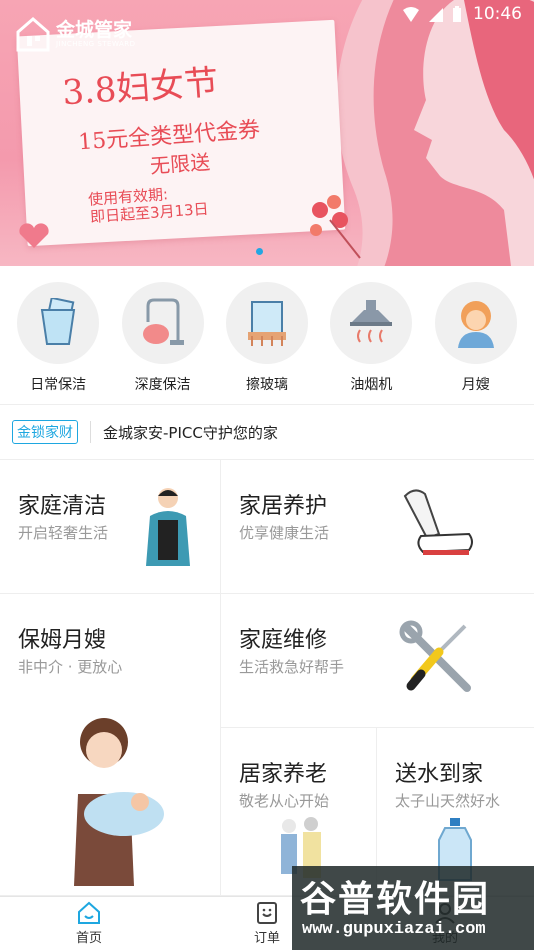 The width and height of the screenshot is (534, 950). Describe the element at coordinates (284, 533) in the screenshot. I see `tile-subtitle: 优享健康生活` at that location.